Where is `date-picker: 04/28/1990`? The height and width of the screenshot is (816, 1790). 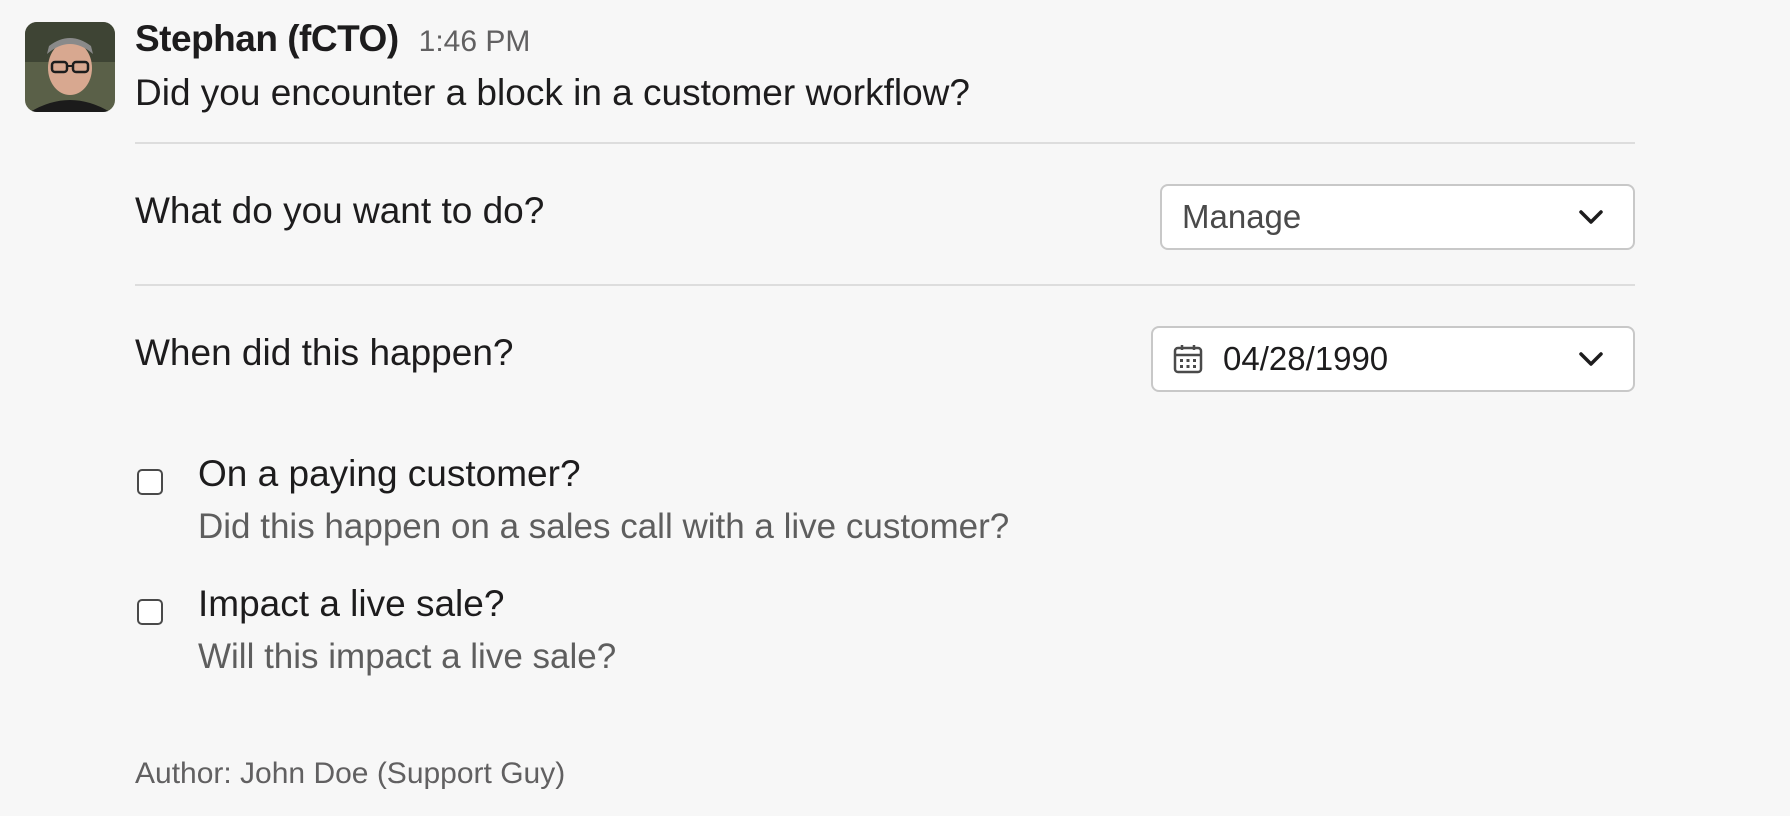
date-picker: 04/28/1990 is located at coordinates (1393, 359).